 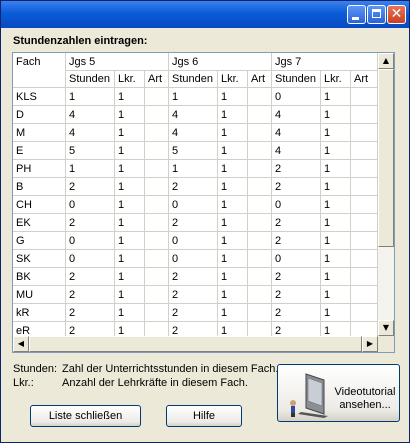 What do you see at coordinates (386, 158) in the screenshot?
I see `vertical-scroll-thumb` at bounding box center [386, 158].